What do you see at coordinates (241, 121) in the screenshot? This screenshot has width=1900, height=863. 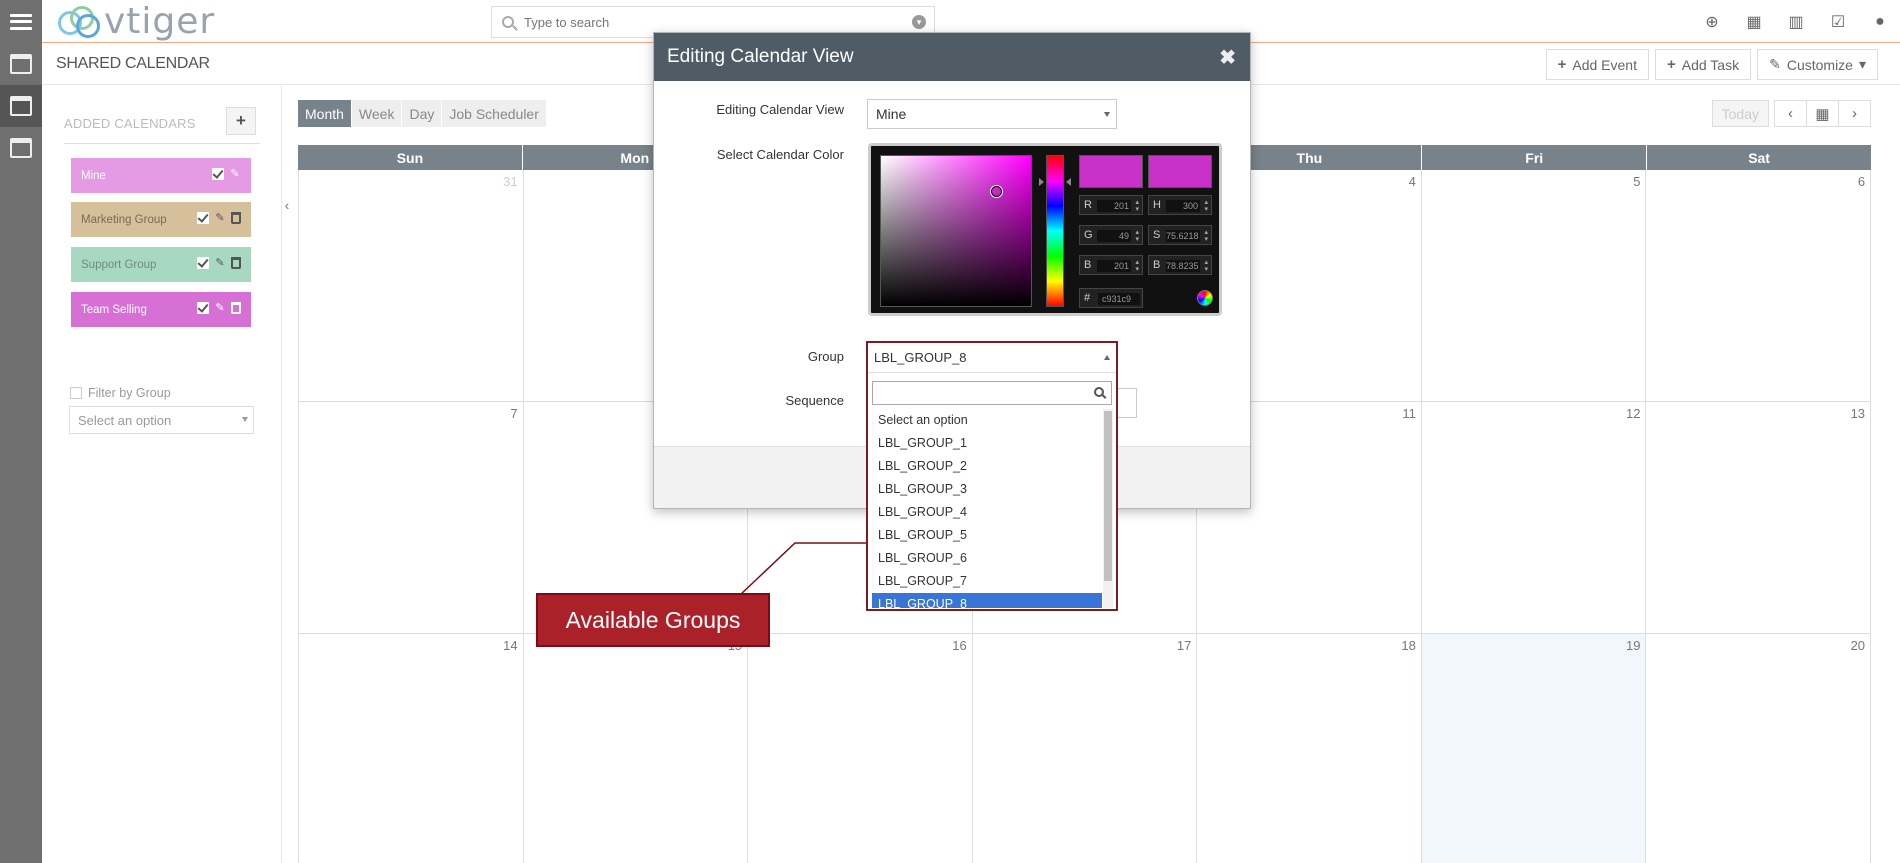 I see `add-calendar-button: +` at bounding box center [241, 121].